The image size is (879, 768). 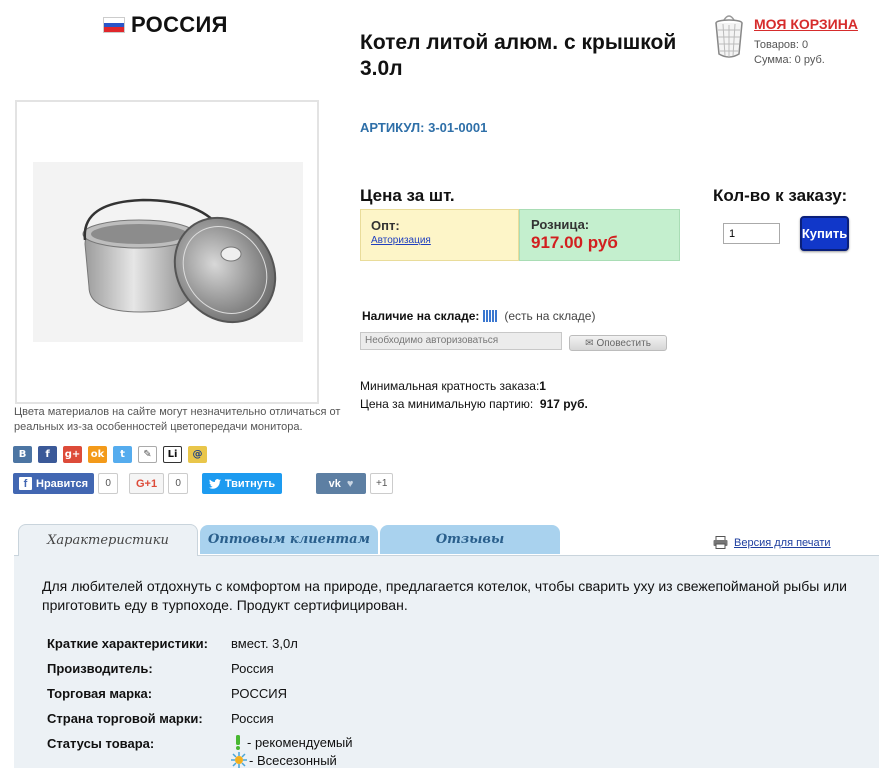 What do you see at coordinates (197, 454) in the screenshot?
I see `mail-ru-icon: @` at bounding box center [197, 454].